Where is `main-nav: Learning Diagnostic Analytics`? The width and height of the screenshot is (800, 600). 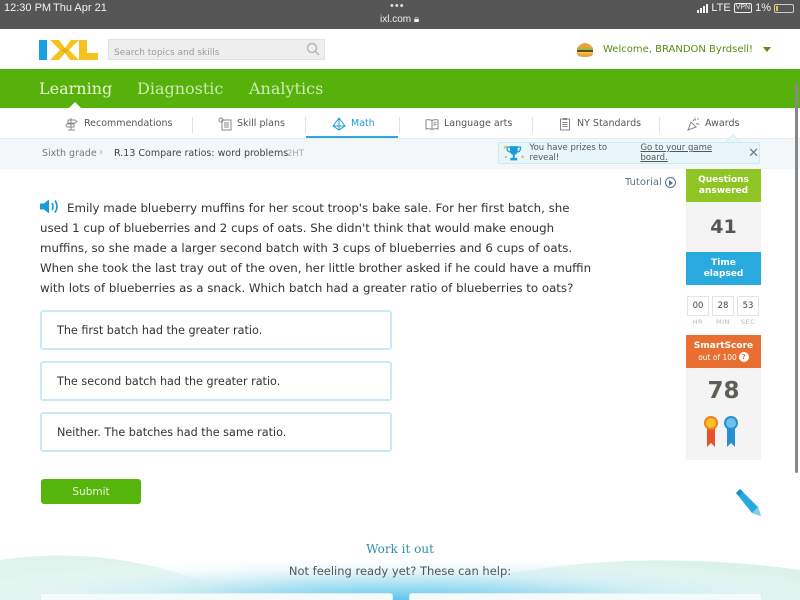
main-nav: Learning Diagnostic Analytics is located at coordinates (400, 88).